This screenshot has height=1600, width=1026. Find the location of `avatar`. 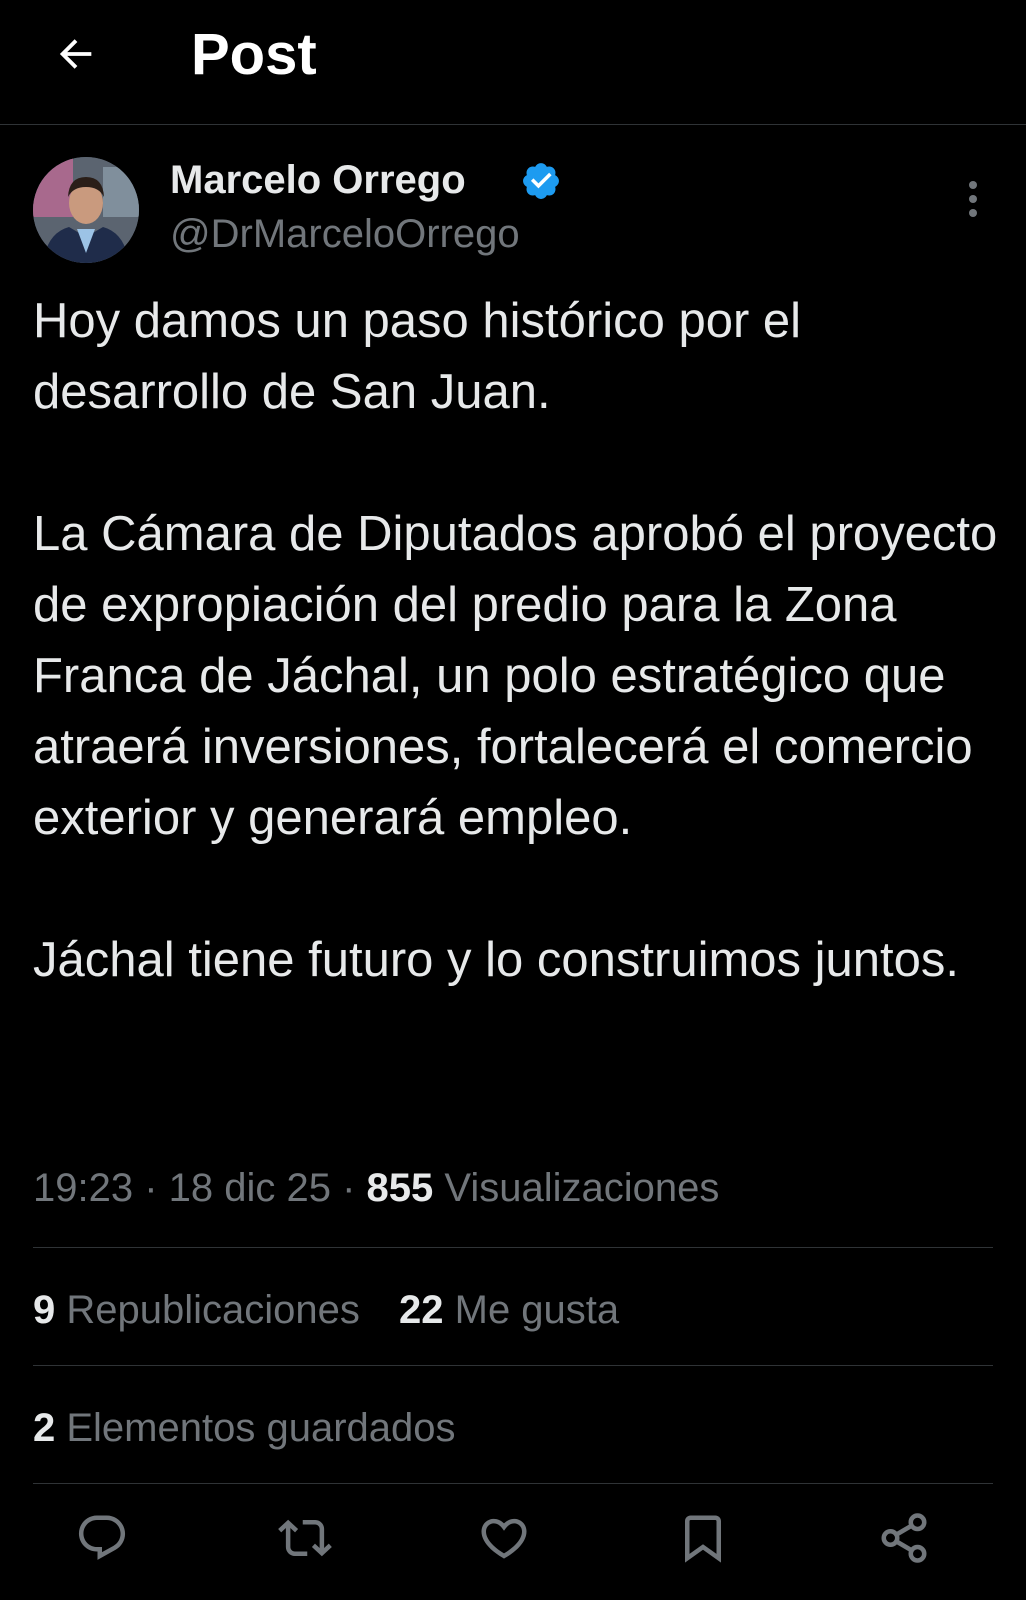

avatar is located at coordinates (86, 210).